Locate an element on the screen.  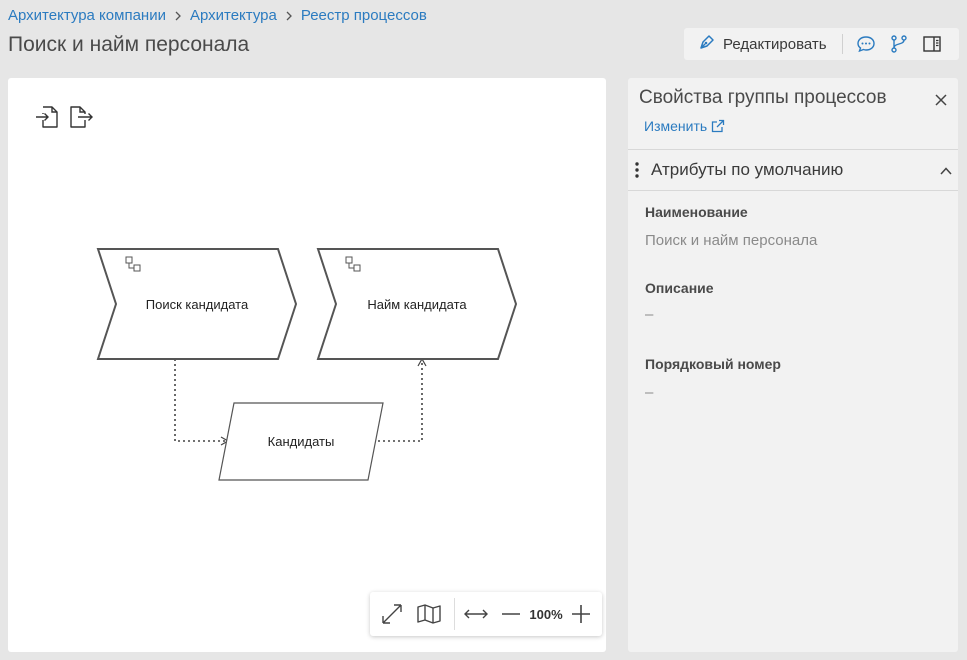
process-label-hire: Найм кандидата is located at coordinates (417, 304).